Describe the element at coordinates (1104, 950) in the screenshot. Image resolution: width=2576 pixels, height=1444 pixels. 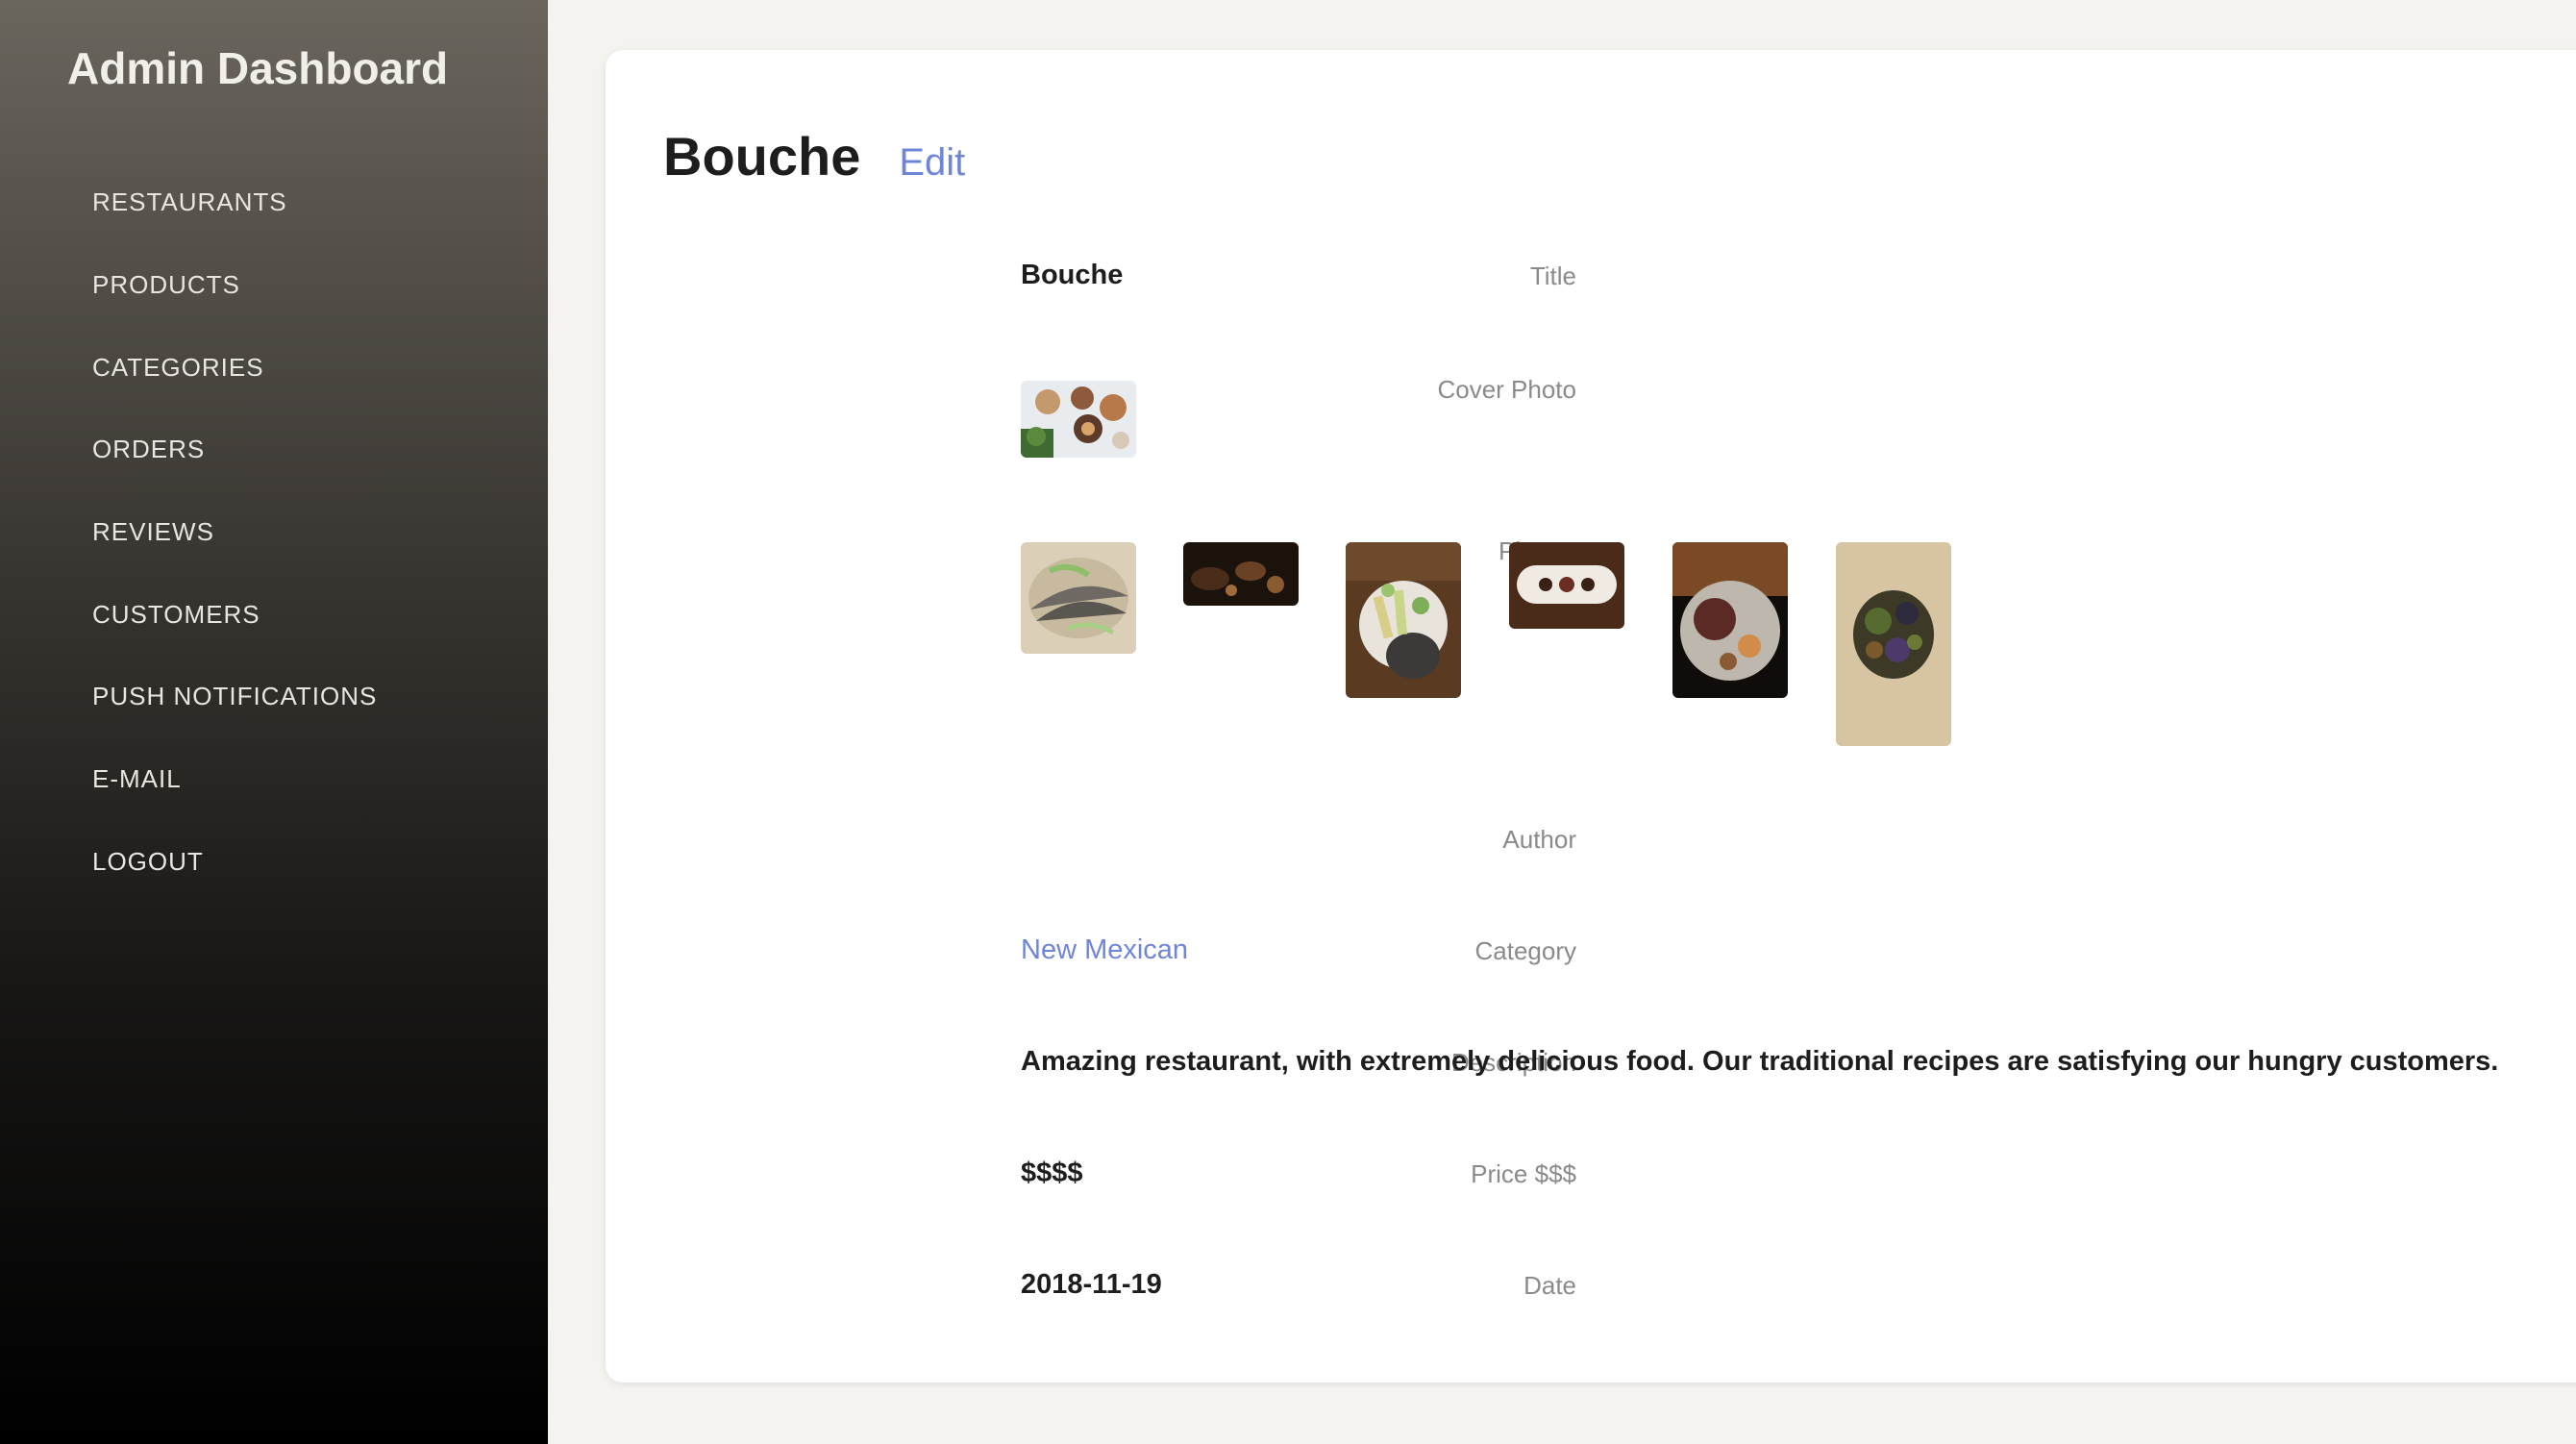
I see `category-link: New Mexican` at that location.